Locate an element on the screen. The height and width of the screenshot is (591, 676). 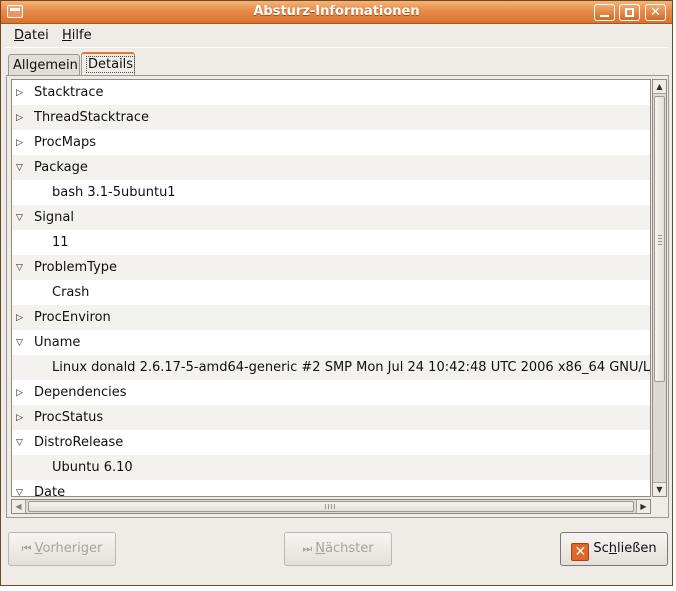
previous-button: ⏮ Vorheriger is located at coordinates (62, 549).